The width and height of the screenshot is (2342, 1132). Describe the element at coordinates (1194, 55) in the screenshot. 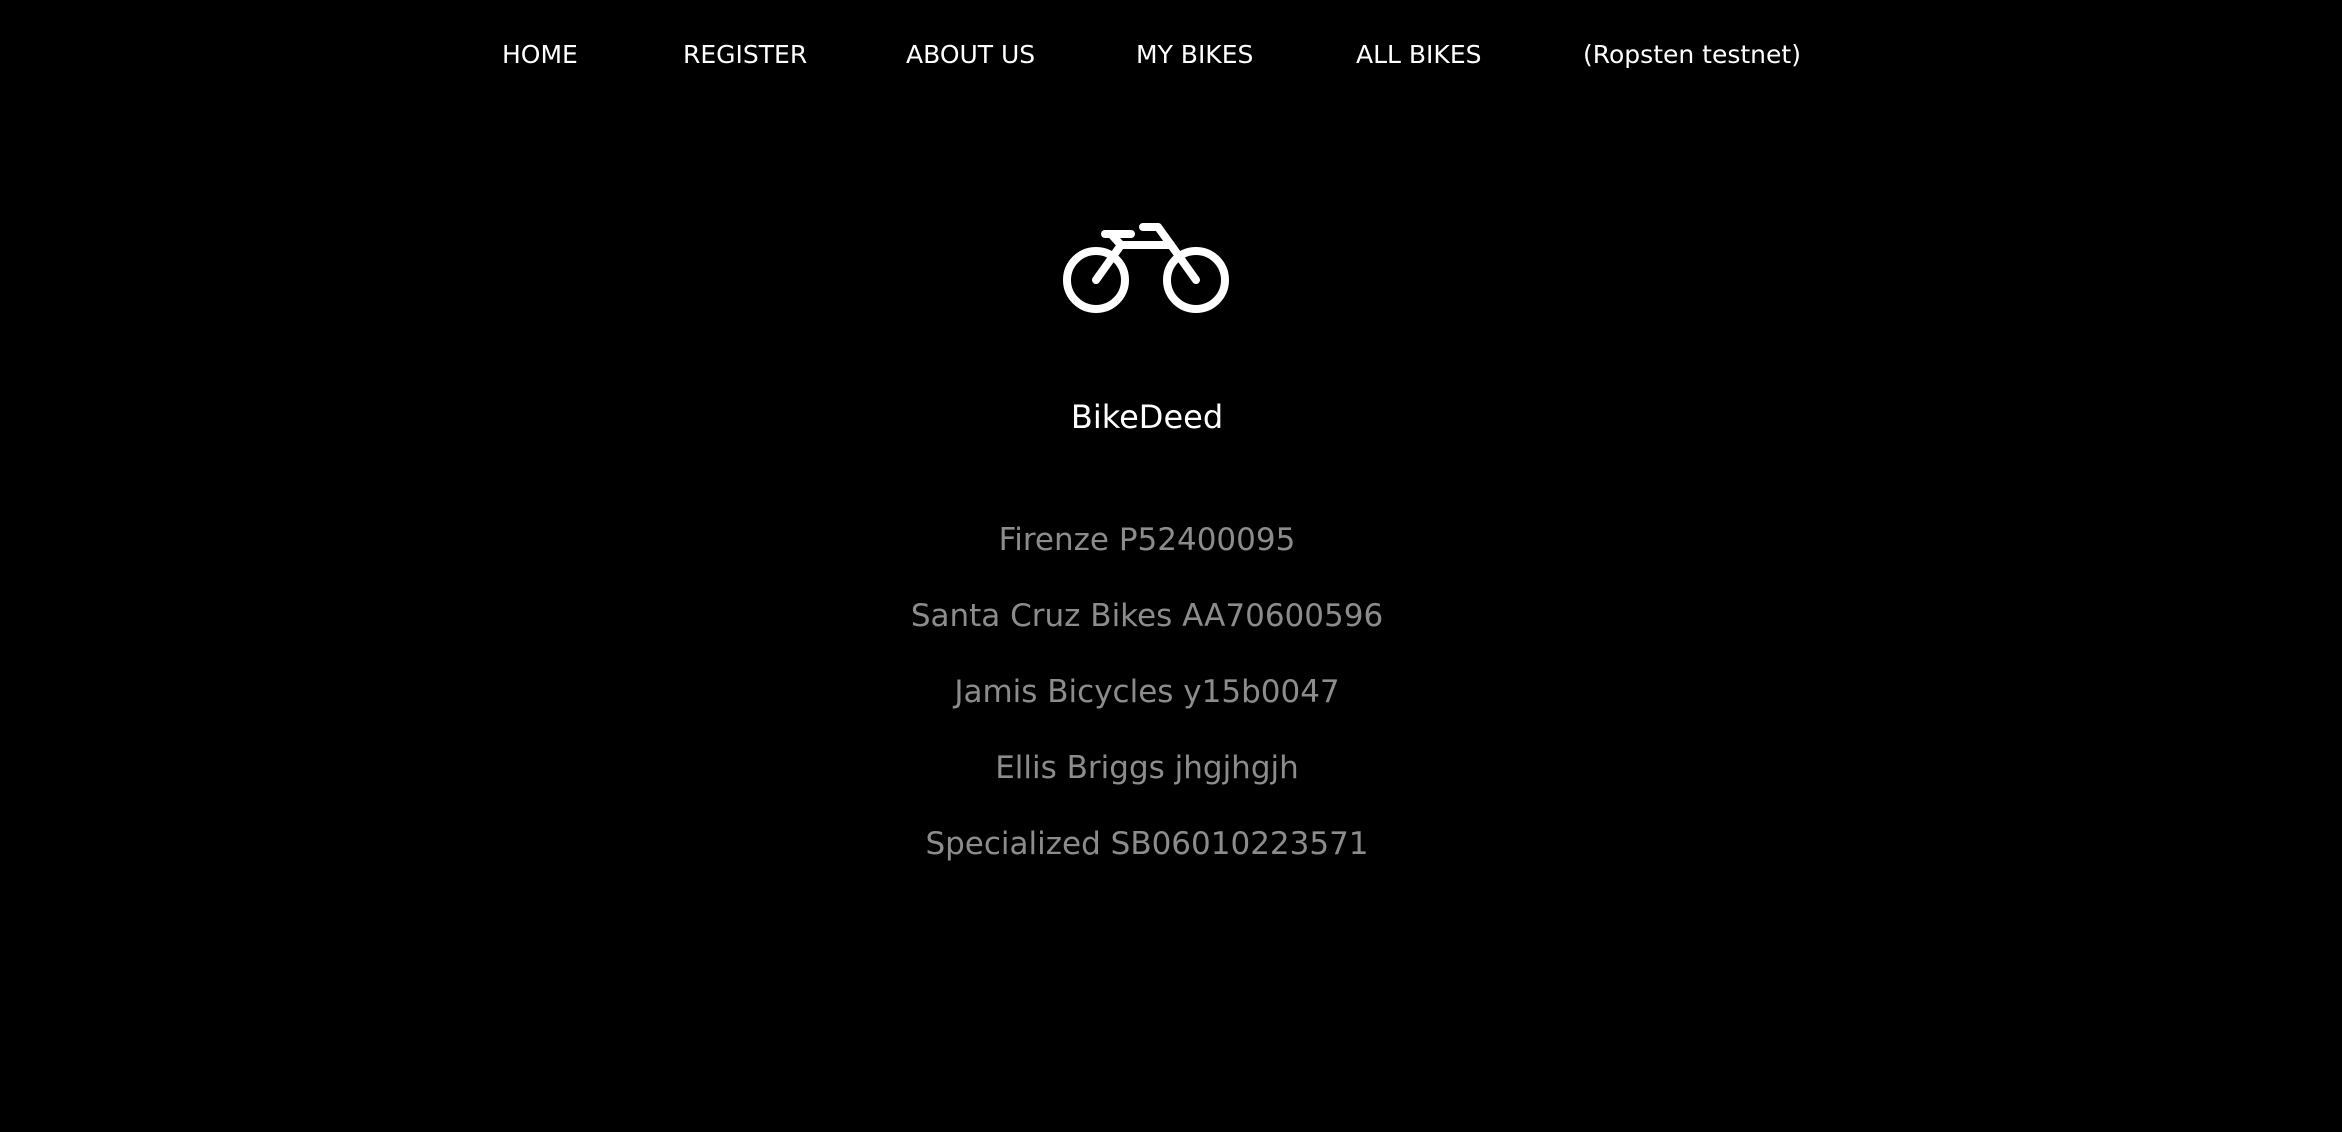

I see `nav-my-bikes-link: MY BIKES` at that location.